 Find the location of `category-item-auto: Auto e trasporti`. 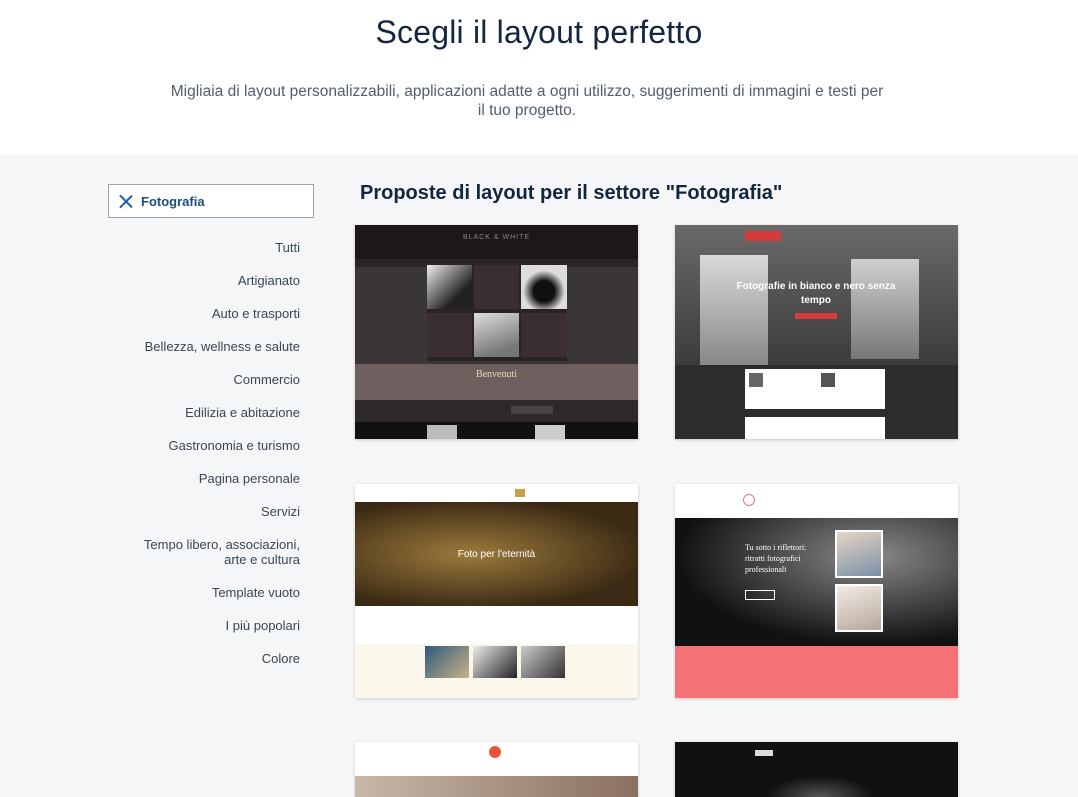

category-item-auto: Auto e trasporti is located at coordinates (200, 313).